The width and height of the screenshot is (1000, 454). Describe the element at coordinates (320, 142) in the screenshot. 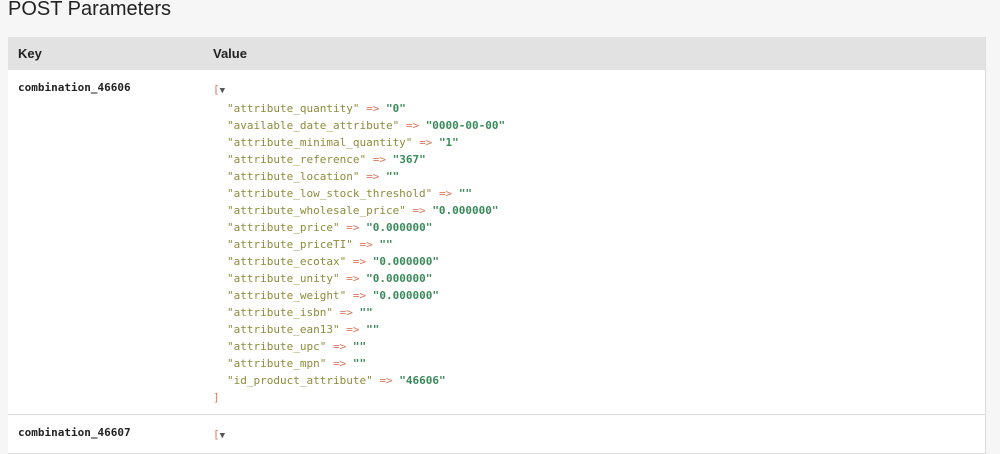

I see `entry-key: "attribute_minimal_quantity"` at that location.